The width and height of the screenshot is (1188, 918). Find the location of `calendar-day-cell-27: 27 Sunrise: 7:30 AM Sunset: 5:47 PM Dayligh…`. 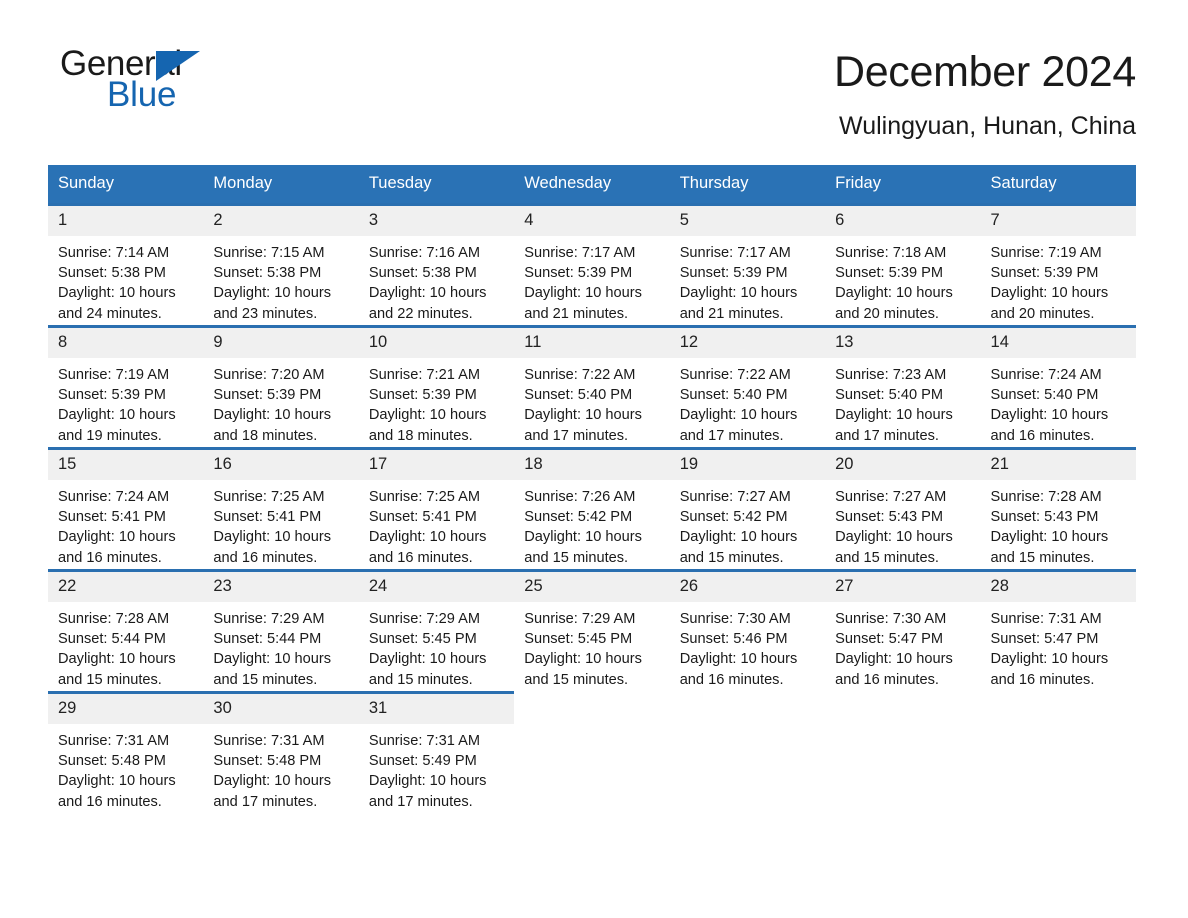

calendar-day-cell-27: 27 Sunrise: 7:30 AM Sunset: 5:47 PM Dayligh… is located at coordinates (903, 631).